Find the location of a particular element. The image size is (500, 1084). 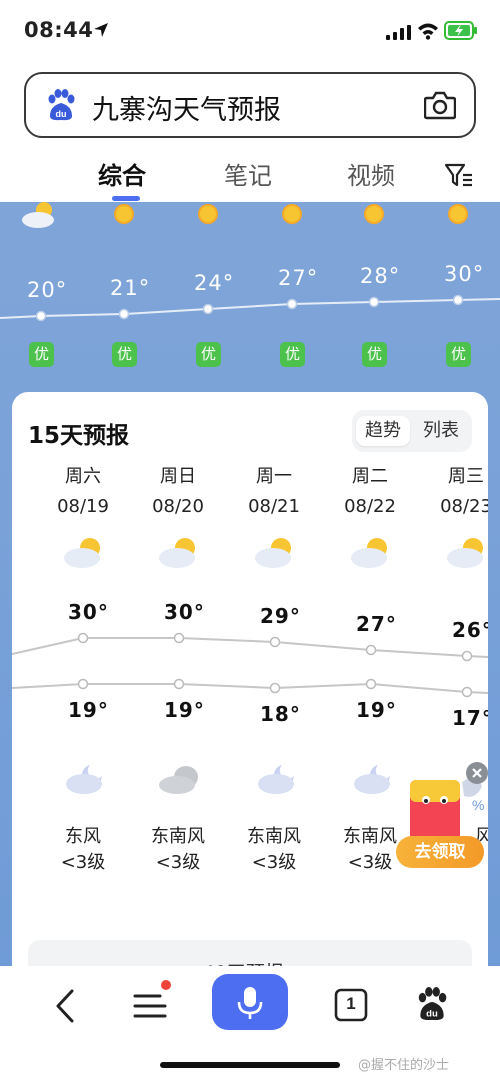

wind-direction: 东风 is located at coordinates (83, 836).